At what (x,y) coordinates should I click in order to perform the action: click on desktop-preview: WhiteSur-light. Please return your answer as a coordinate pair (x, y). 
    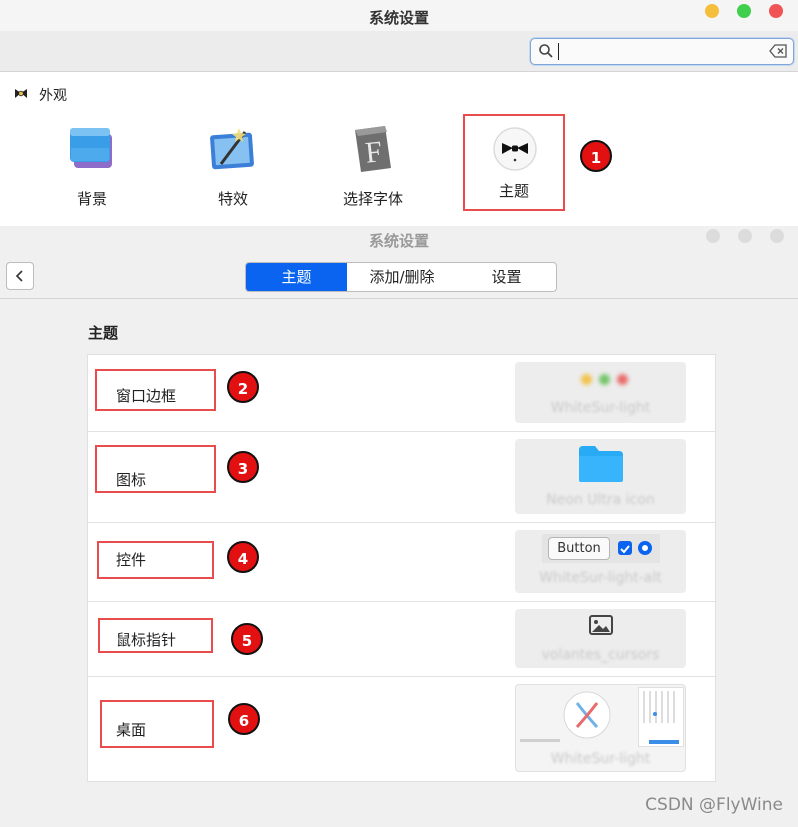
    Looking at the image, I should click on (600, 728).